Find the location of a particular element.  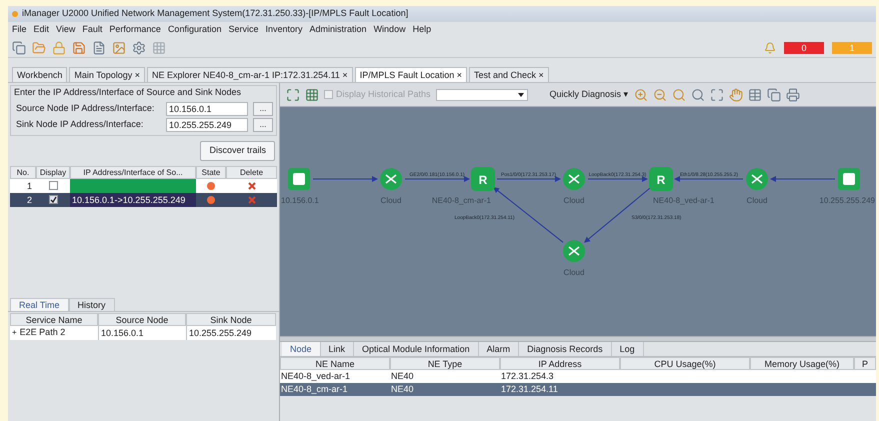

panel-tab: Real Time is located at coordinates (39, 304).